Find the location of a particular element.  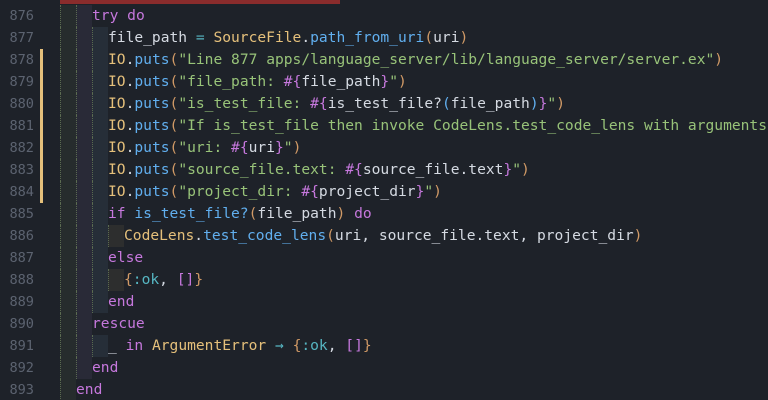

code-line: {:ok, []} is located at coordinates (407, 280).